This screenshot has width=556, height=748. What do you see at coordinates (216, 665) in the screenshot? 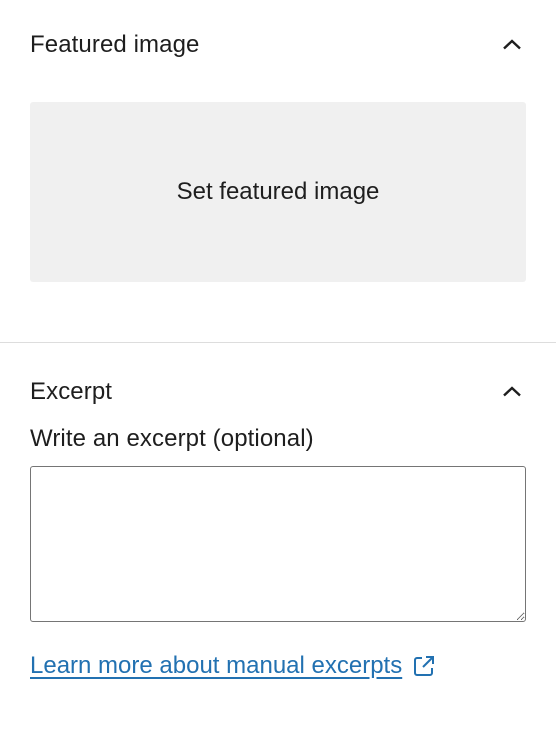
I see `learn-more-excerpts-link-label: Learn more about manual excerpts` at bounding box center [216, 665].